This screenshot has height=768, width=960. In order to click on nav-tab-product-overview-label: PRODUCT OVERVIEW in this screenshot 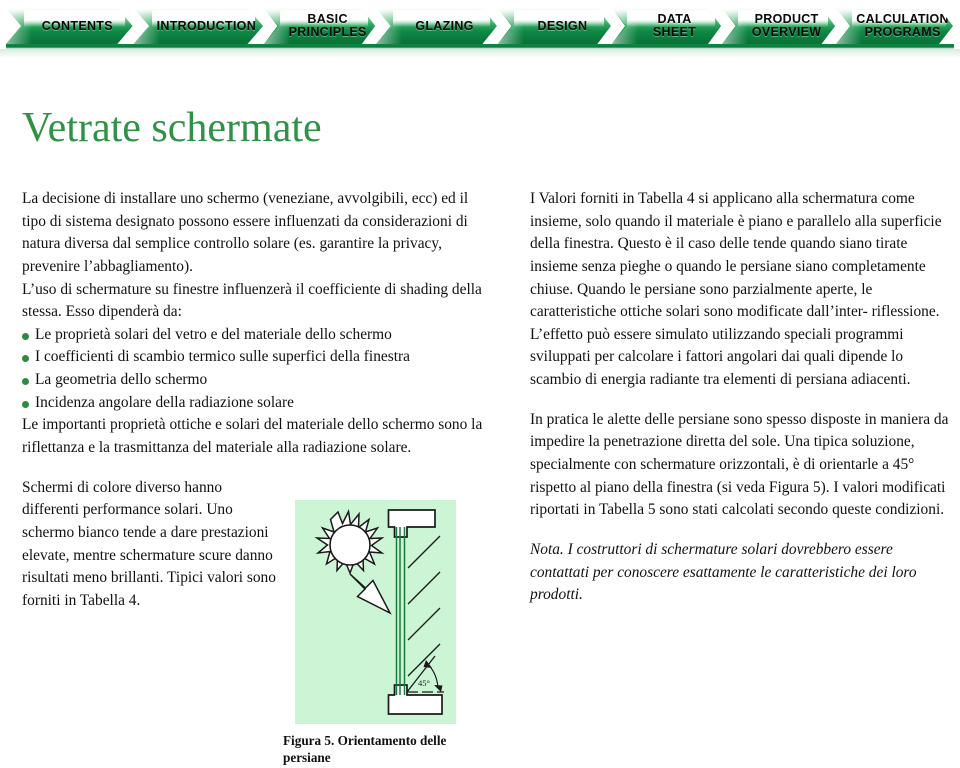, I will do `click(786, 25)`.